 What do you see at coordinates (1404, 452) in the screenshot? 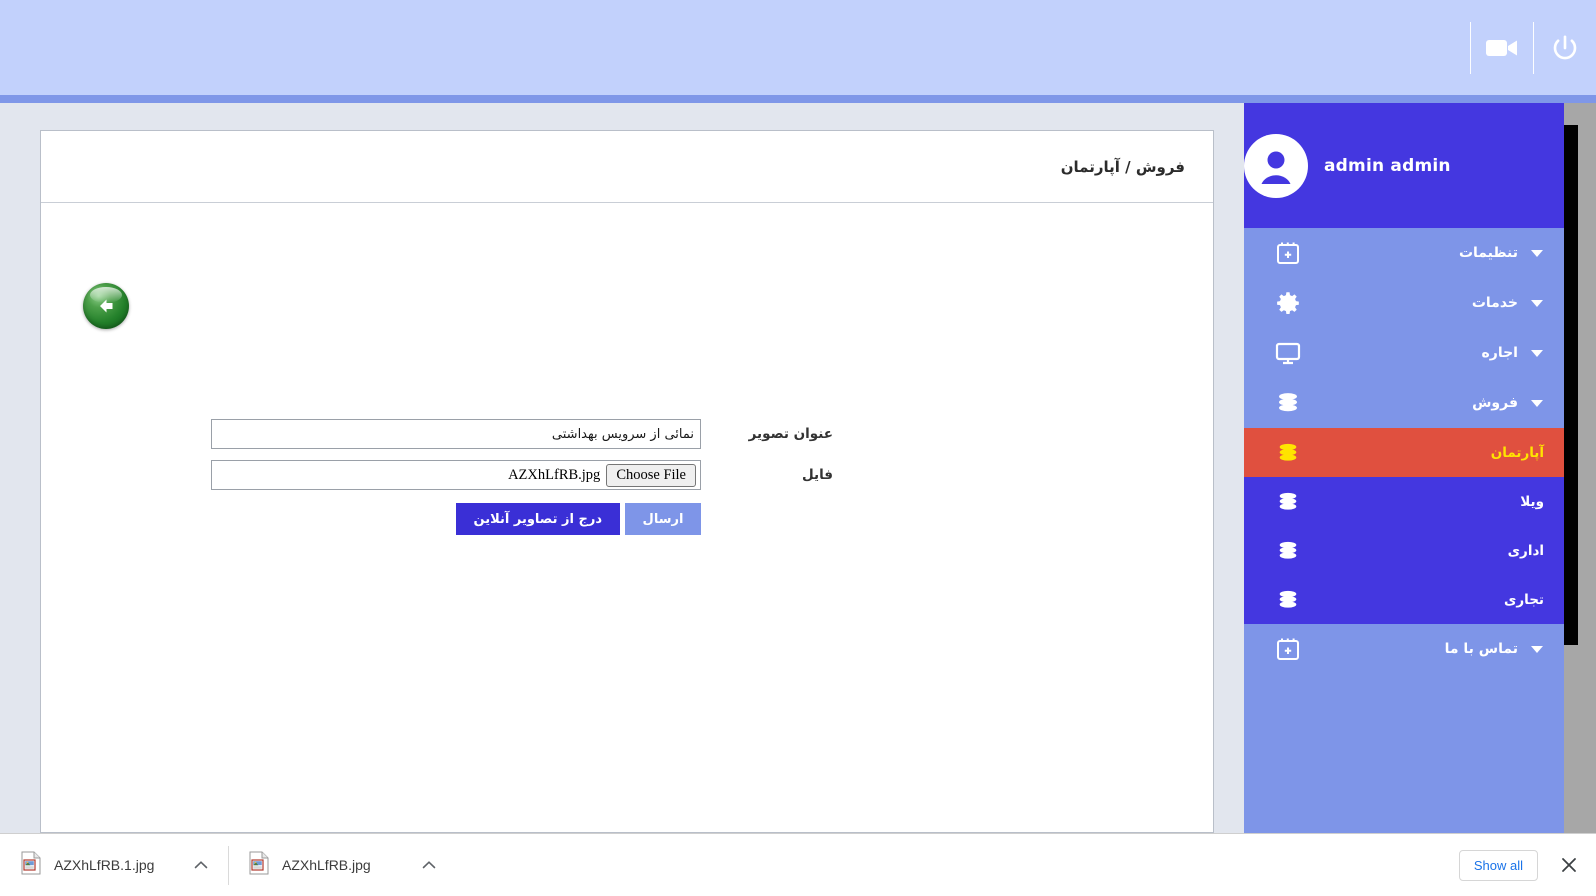
I see `sidebar-item-apartment: آپارتمان` at bounding box center [1404, 452].